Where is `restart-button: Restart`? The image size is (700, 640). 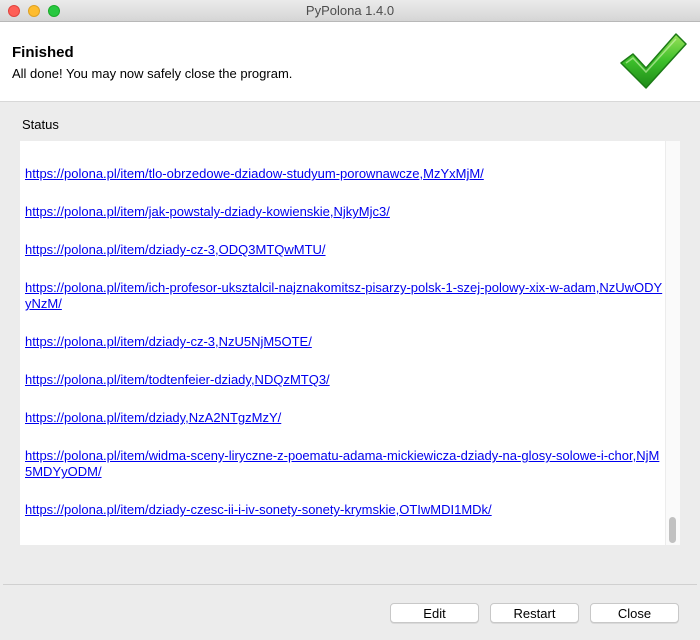
restart-button: Restart is located at coordinates (534, 613).